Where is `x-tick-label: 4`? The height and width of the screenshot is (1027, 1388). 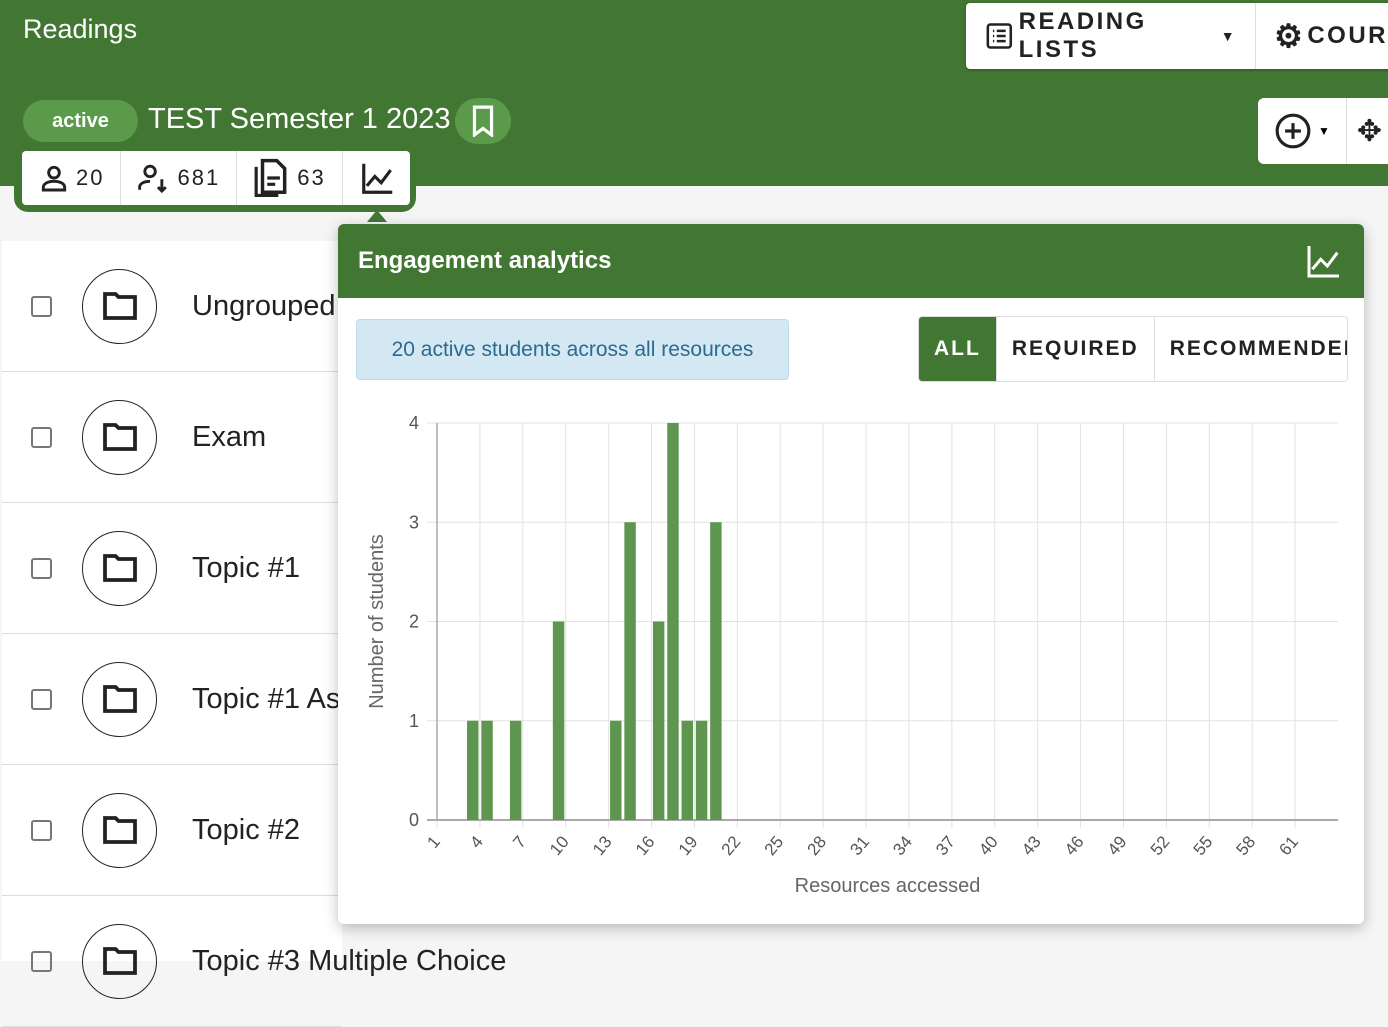
x-tick-label: 4 is located at coordinates (476, 841).